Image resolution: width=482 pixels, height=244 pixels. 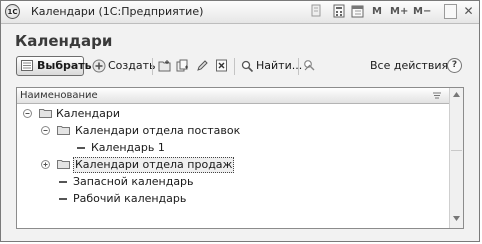 I want to click on column-header-name: Наименование, so click(x=233, y=96).